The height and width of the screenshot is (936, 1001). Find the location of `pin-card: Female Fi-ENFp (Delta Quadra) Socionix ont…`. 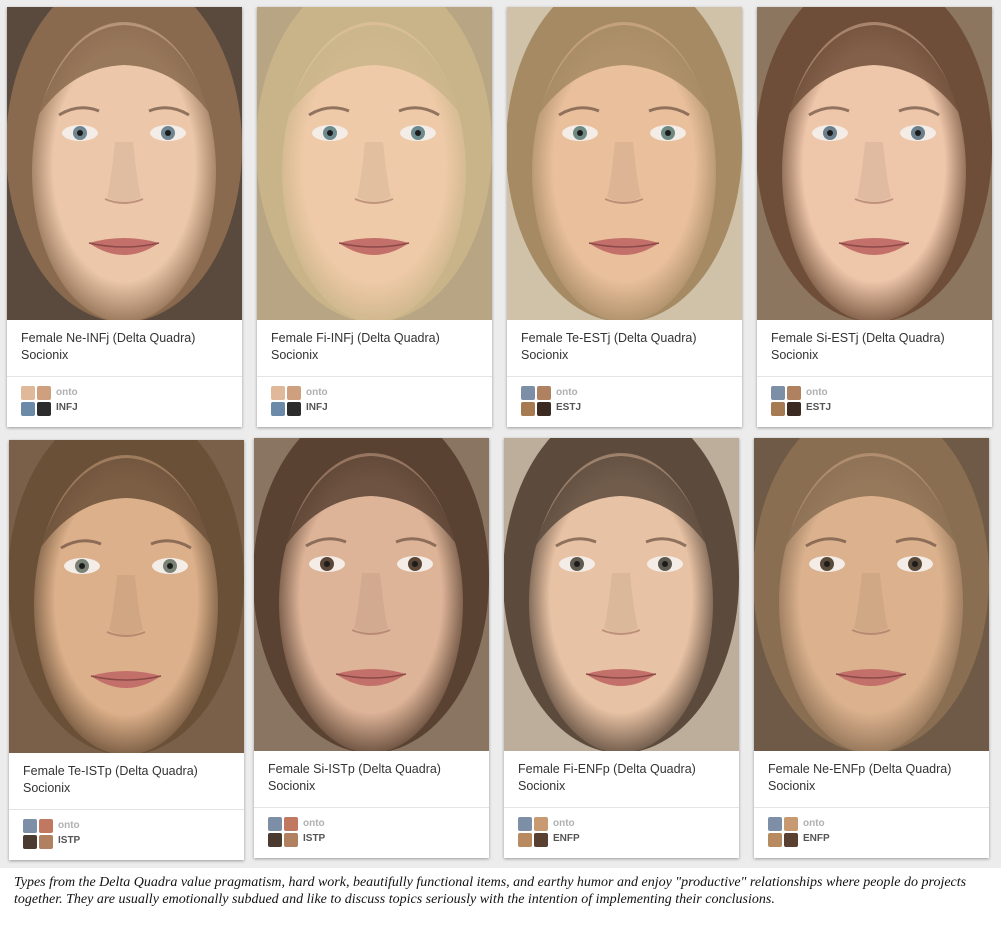

pin-card: Female Fi-ENFp (Delta Quadra) Socionix ont… is located at coordinates (621, 648).